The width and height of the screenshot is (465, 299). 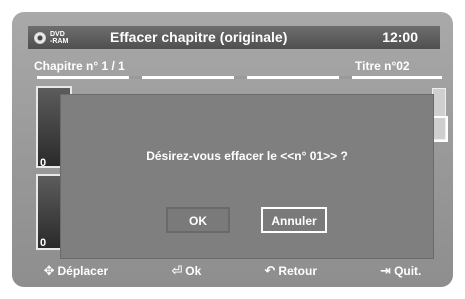 I want to click on disc-type-line1: DVD, so click(x=57, y=34).